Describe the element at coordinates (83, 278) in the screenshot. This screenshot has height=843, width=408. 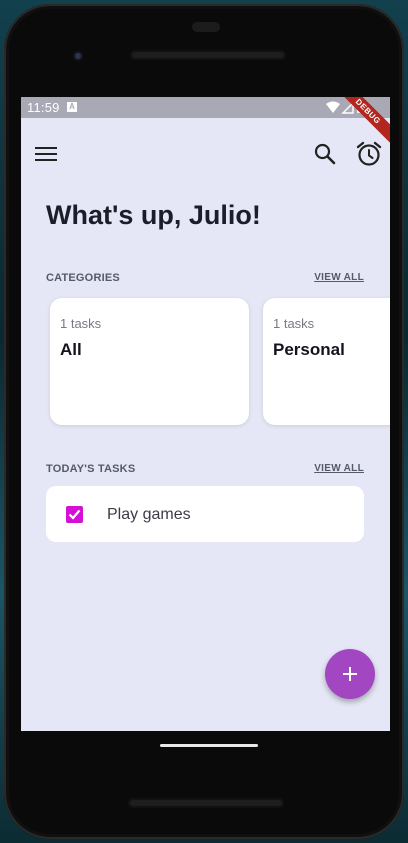
I see `categories-label: CATEGORIES` at that location.